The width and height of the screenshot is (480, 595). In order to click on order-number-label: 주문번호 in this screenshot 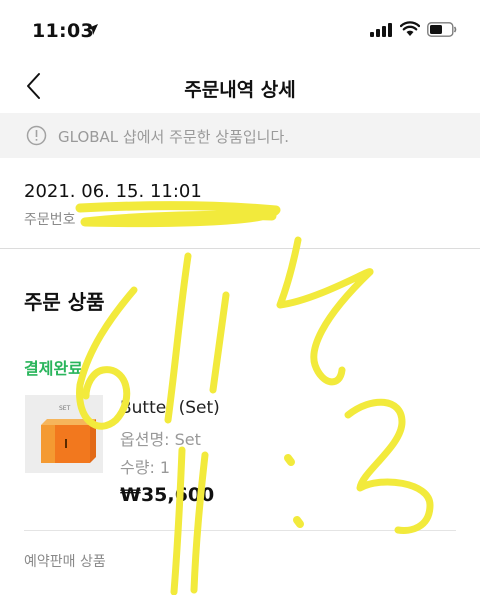, I will do `click(50, 220)`.